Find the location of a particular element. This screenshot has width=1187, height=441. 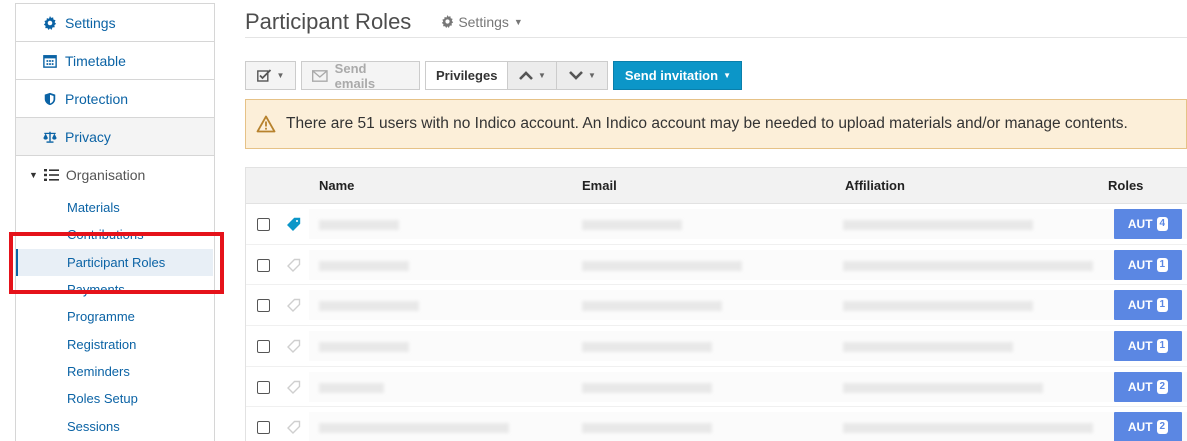

grant-privileges-dropdown: ▼ is located at coordinates (533, 75).